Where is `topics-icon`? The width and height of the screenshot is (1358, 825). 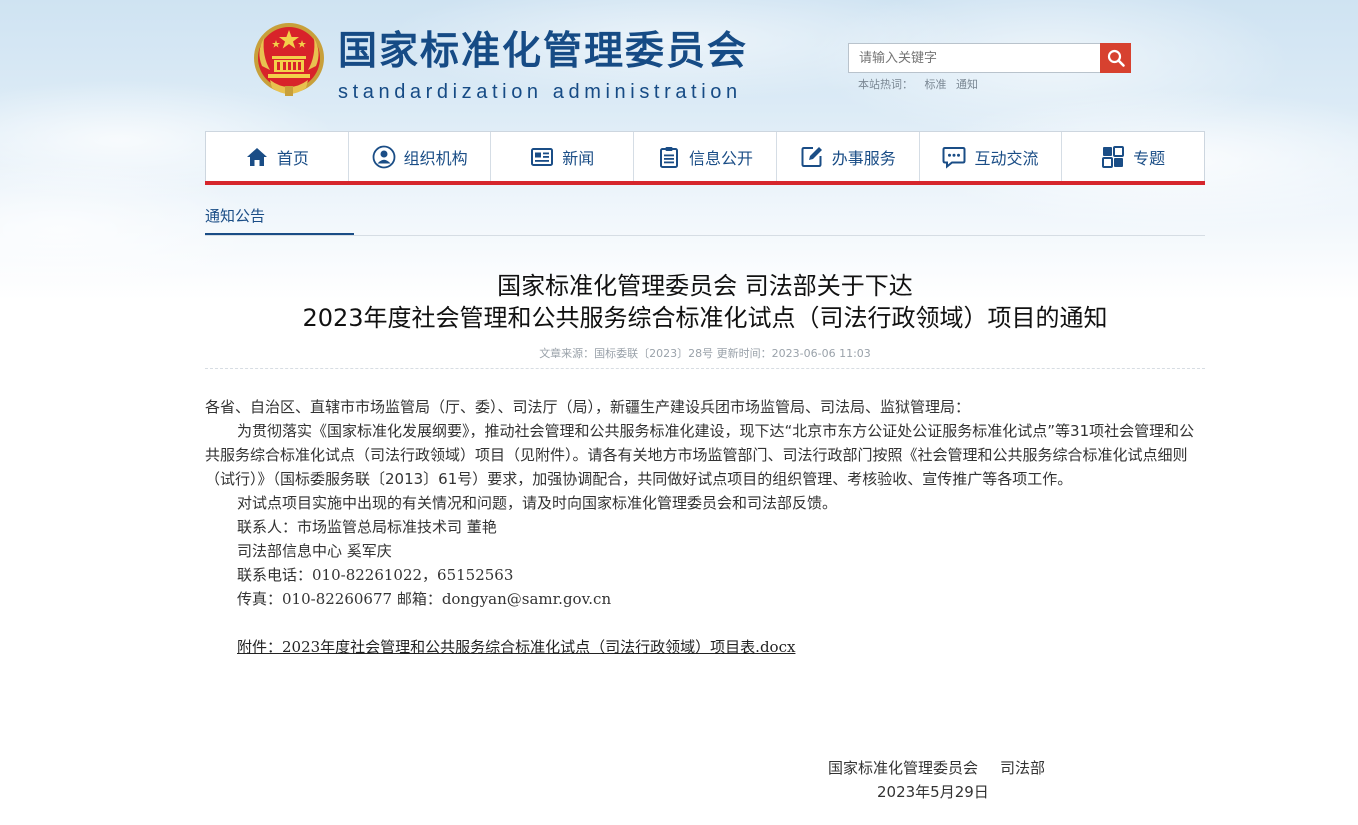 topics-icon is located at coordinates (1113, 156).